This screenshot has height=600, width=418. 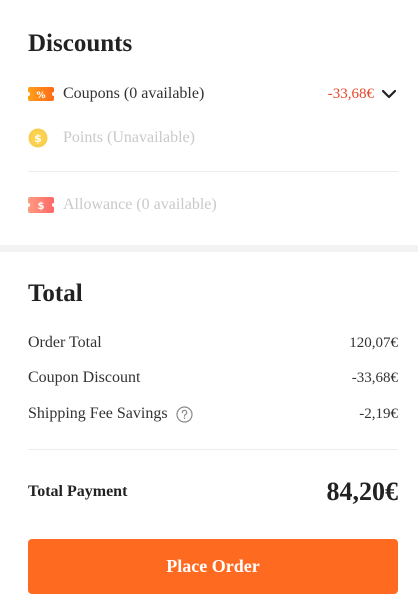 What do you see at coordinates (213, 566) in the screenshot?
I see `place-order-button: Place Order` at bounding box center [213, 566].